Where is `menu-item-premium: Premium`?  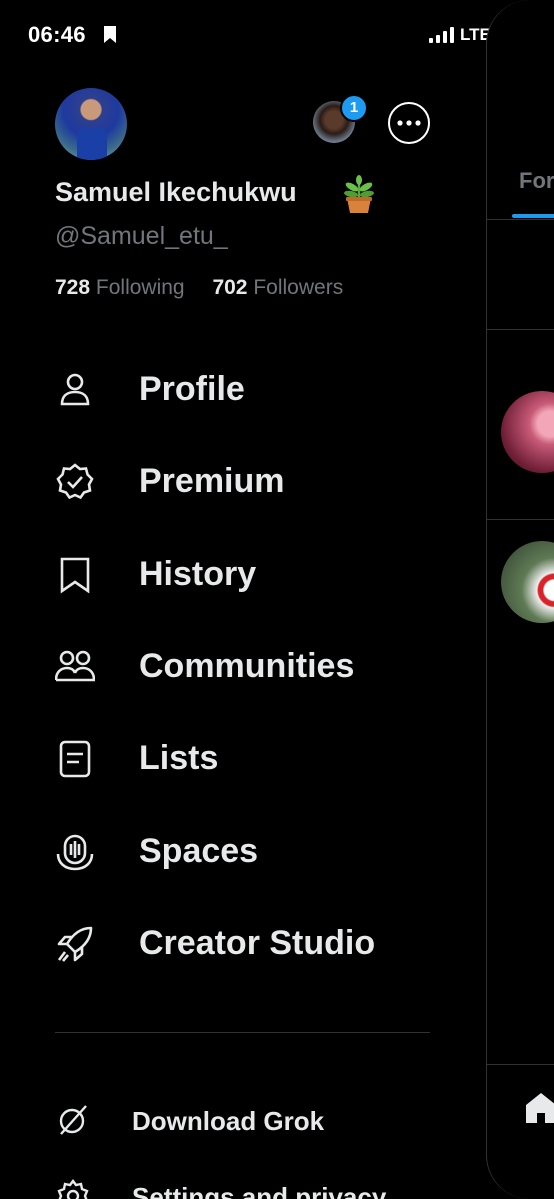 menu-item-premium: Premium is located at coordinates (255, 480).